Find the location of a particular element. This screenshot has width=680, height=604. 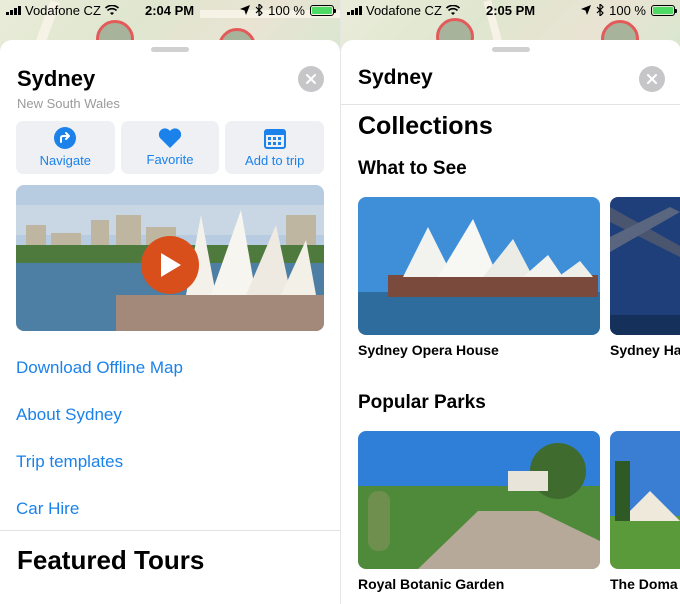

action-buttons: Navigate Favorite Add to trip is located at coordinates (170, 147).